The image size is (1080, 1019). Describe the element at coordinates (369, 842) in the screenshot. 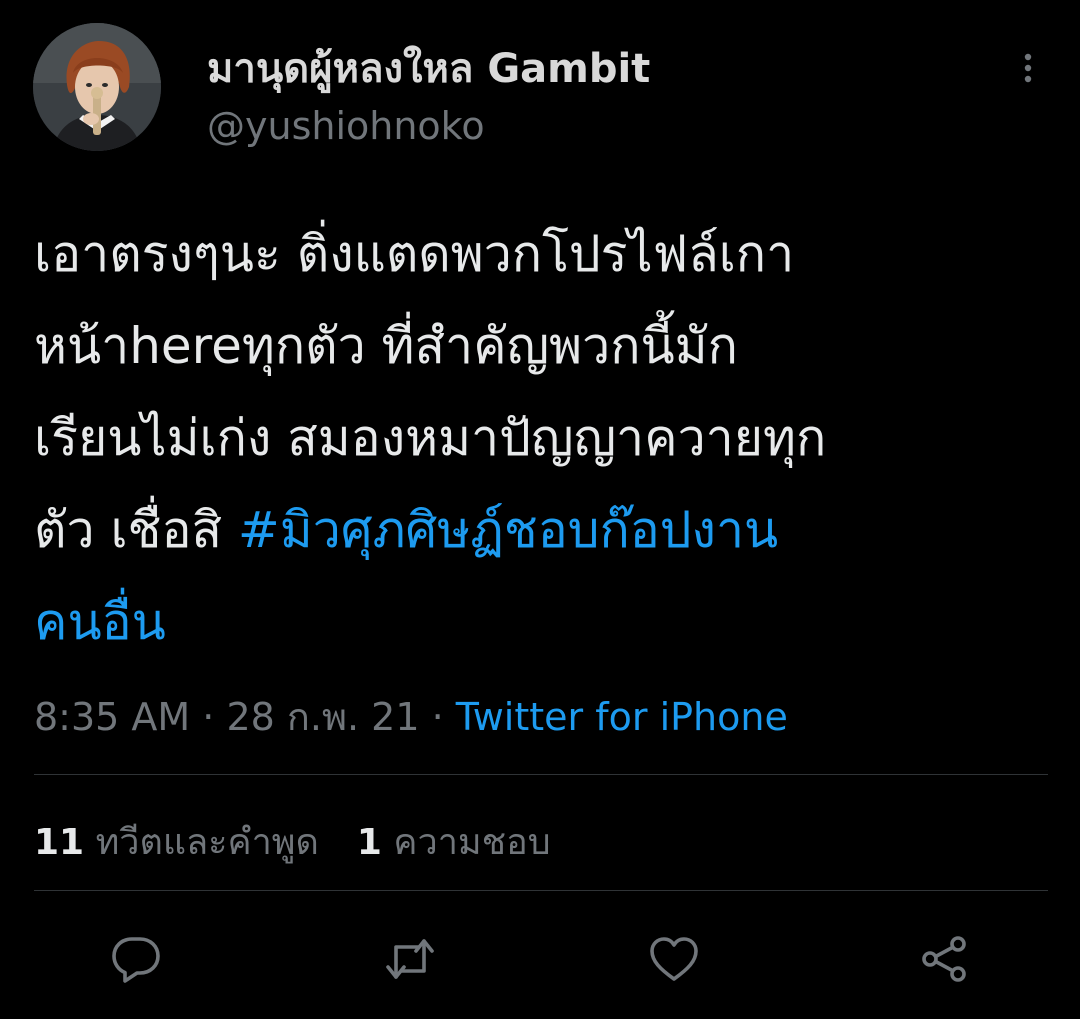

I see `likes-count: 1` at that location.